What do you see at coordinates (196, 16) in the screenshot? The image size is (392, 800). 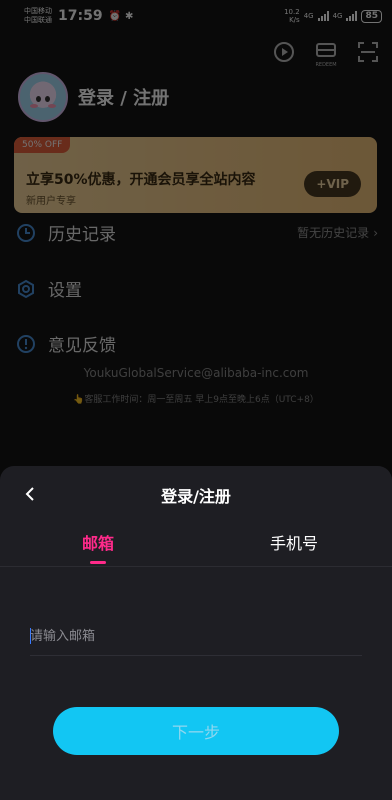 I see `status-bar: 中国移动 中国联通 17:59 ⏰ ✱ 10.2 K/s 4G 4G 85` at bounding box center [196, 16].